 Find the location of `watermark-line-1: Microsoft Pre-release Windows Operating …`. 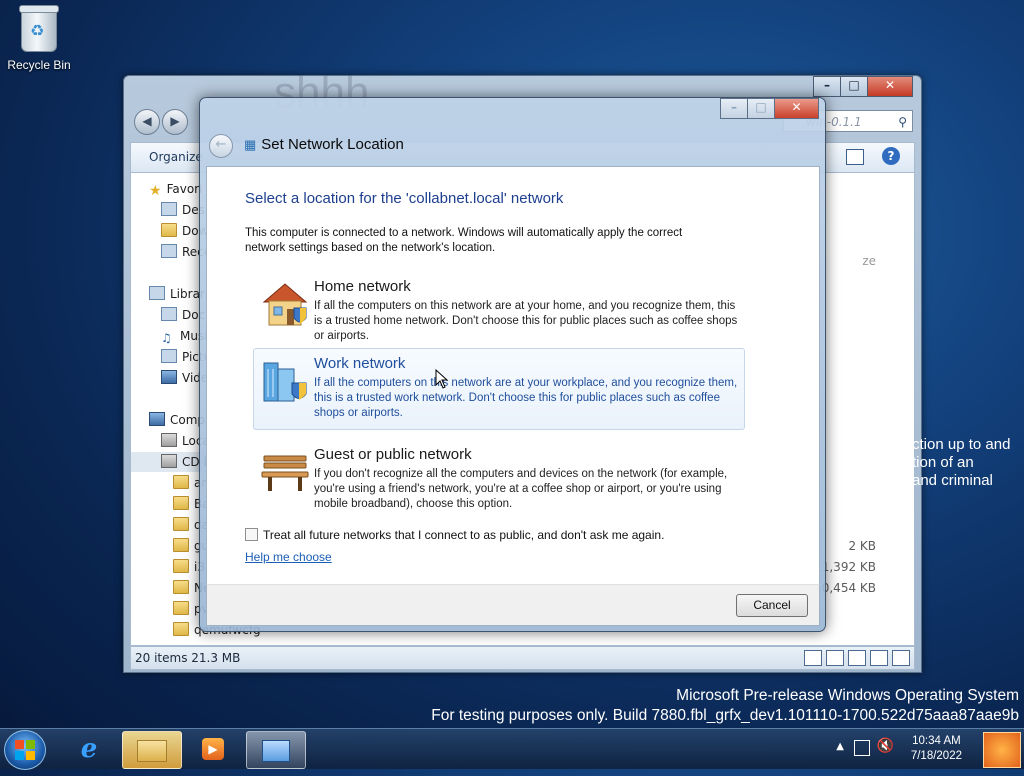

watermark-line-1: Microsoft Pre-release Windows Operating … is located at coordinates (847, 695).